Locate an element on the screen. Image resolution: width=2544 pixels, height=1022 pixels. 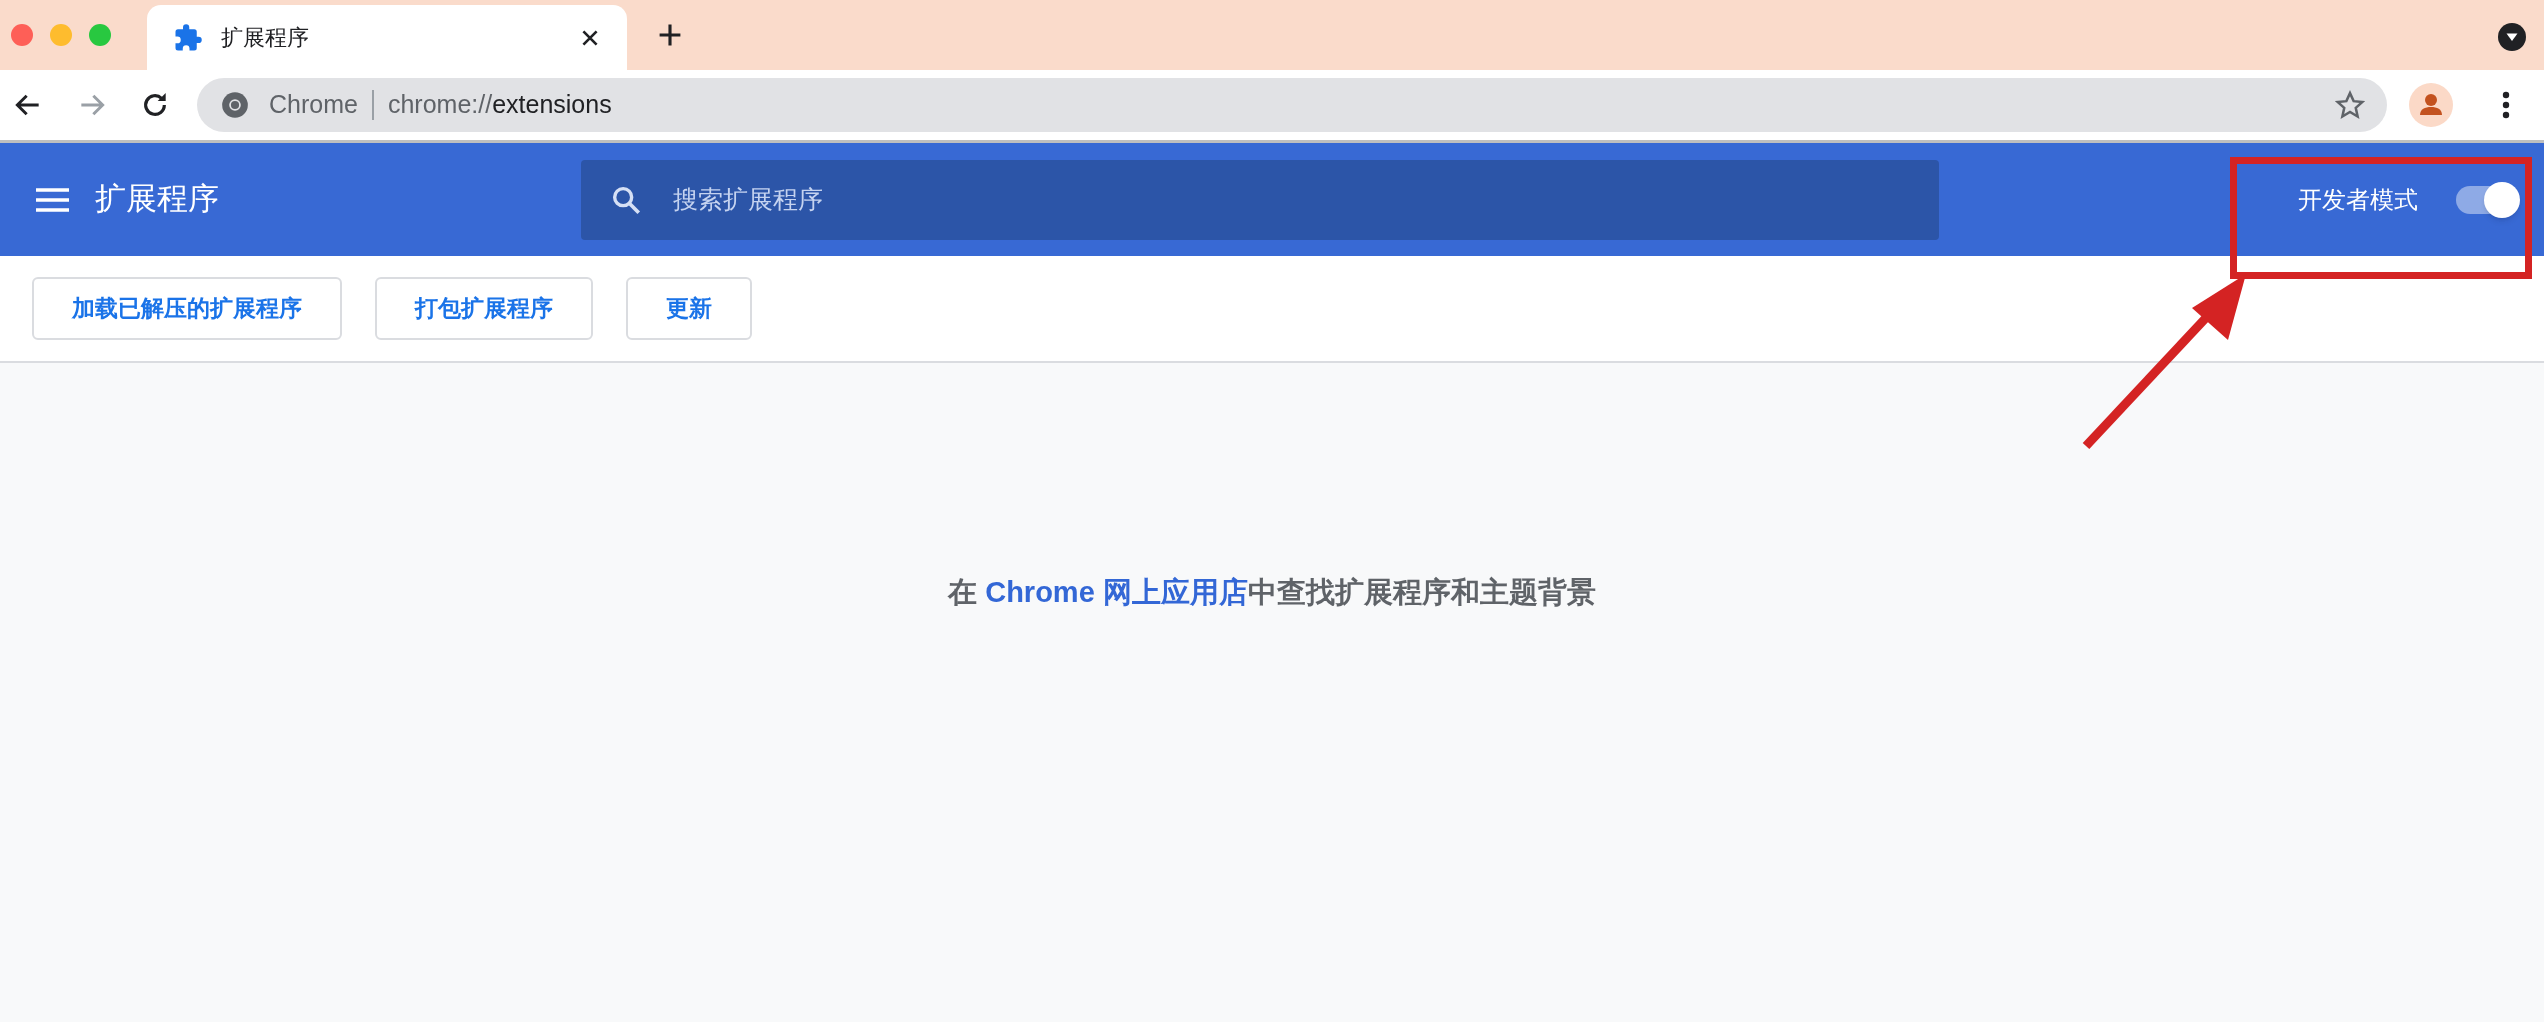
search-bar: 搜索扩展程序 is located at coordinates (1260, 199).